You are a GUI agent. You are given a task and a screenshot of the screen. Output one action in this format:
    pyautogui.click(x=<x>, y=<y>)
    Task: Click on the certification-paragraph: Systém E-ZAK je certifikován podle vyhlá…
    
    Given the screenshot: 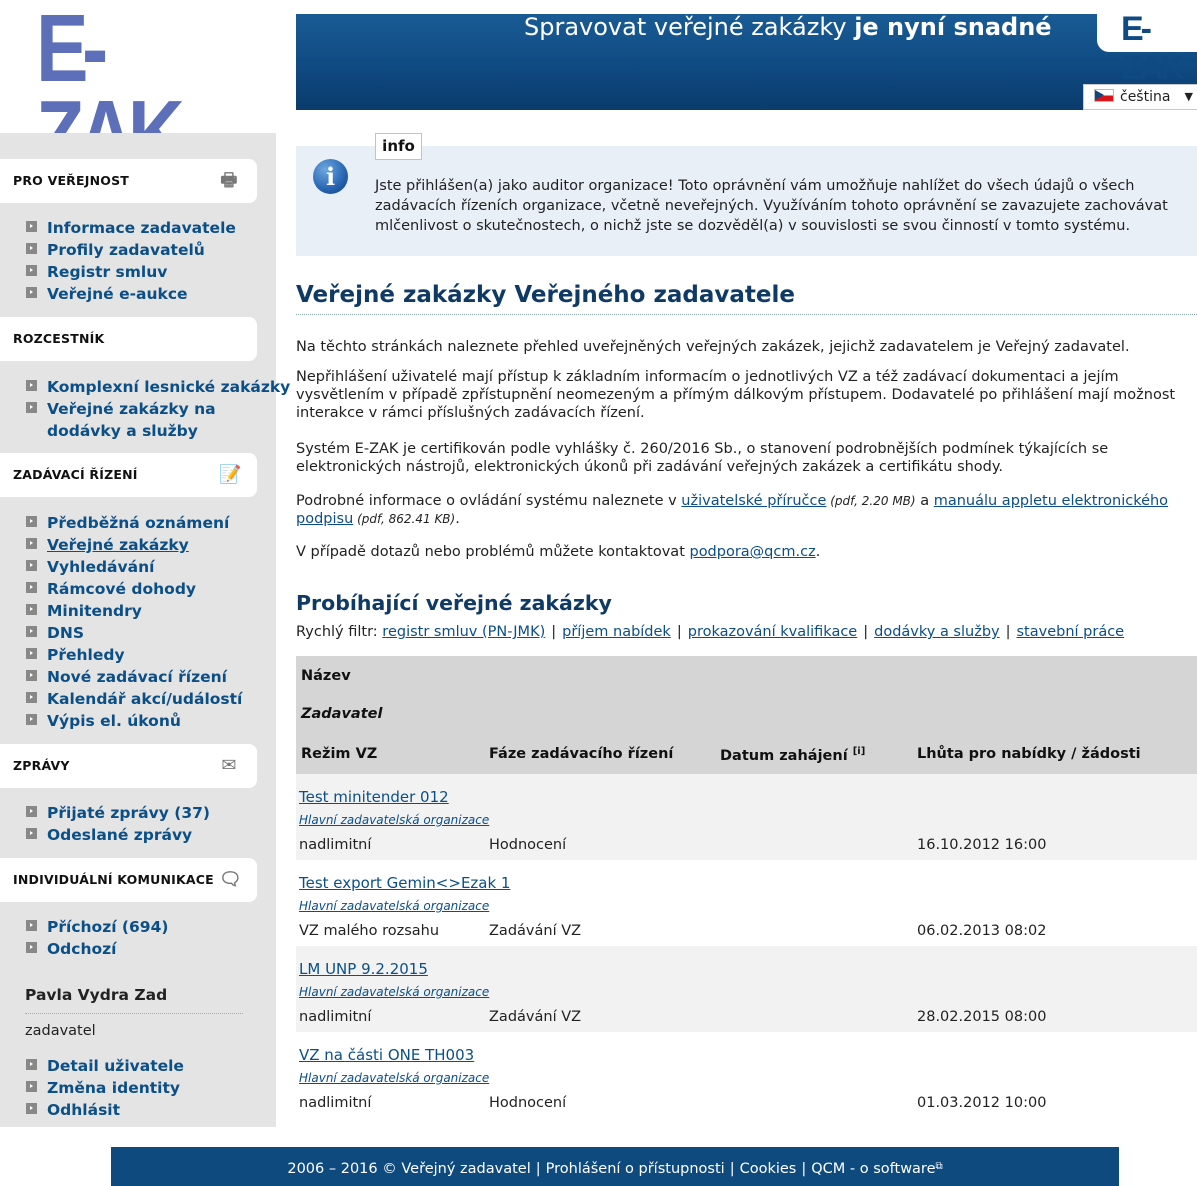 What is the action you would take?
    pyautogui.click(x=702, y=458)
    